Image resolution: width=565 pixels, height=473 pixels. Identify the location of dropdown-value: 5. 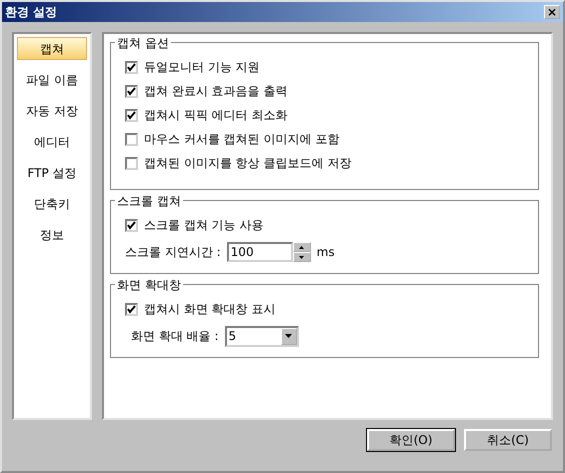
(232, 336).